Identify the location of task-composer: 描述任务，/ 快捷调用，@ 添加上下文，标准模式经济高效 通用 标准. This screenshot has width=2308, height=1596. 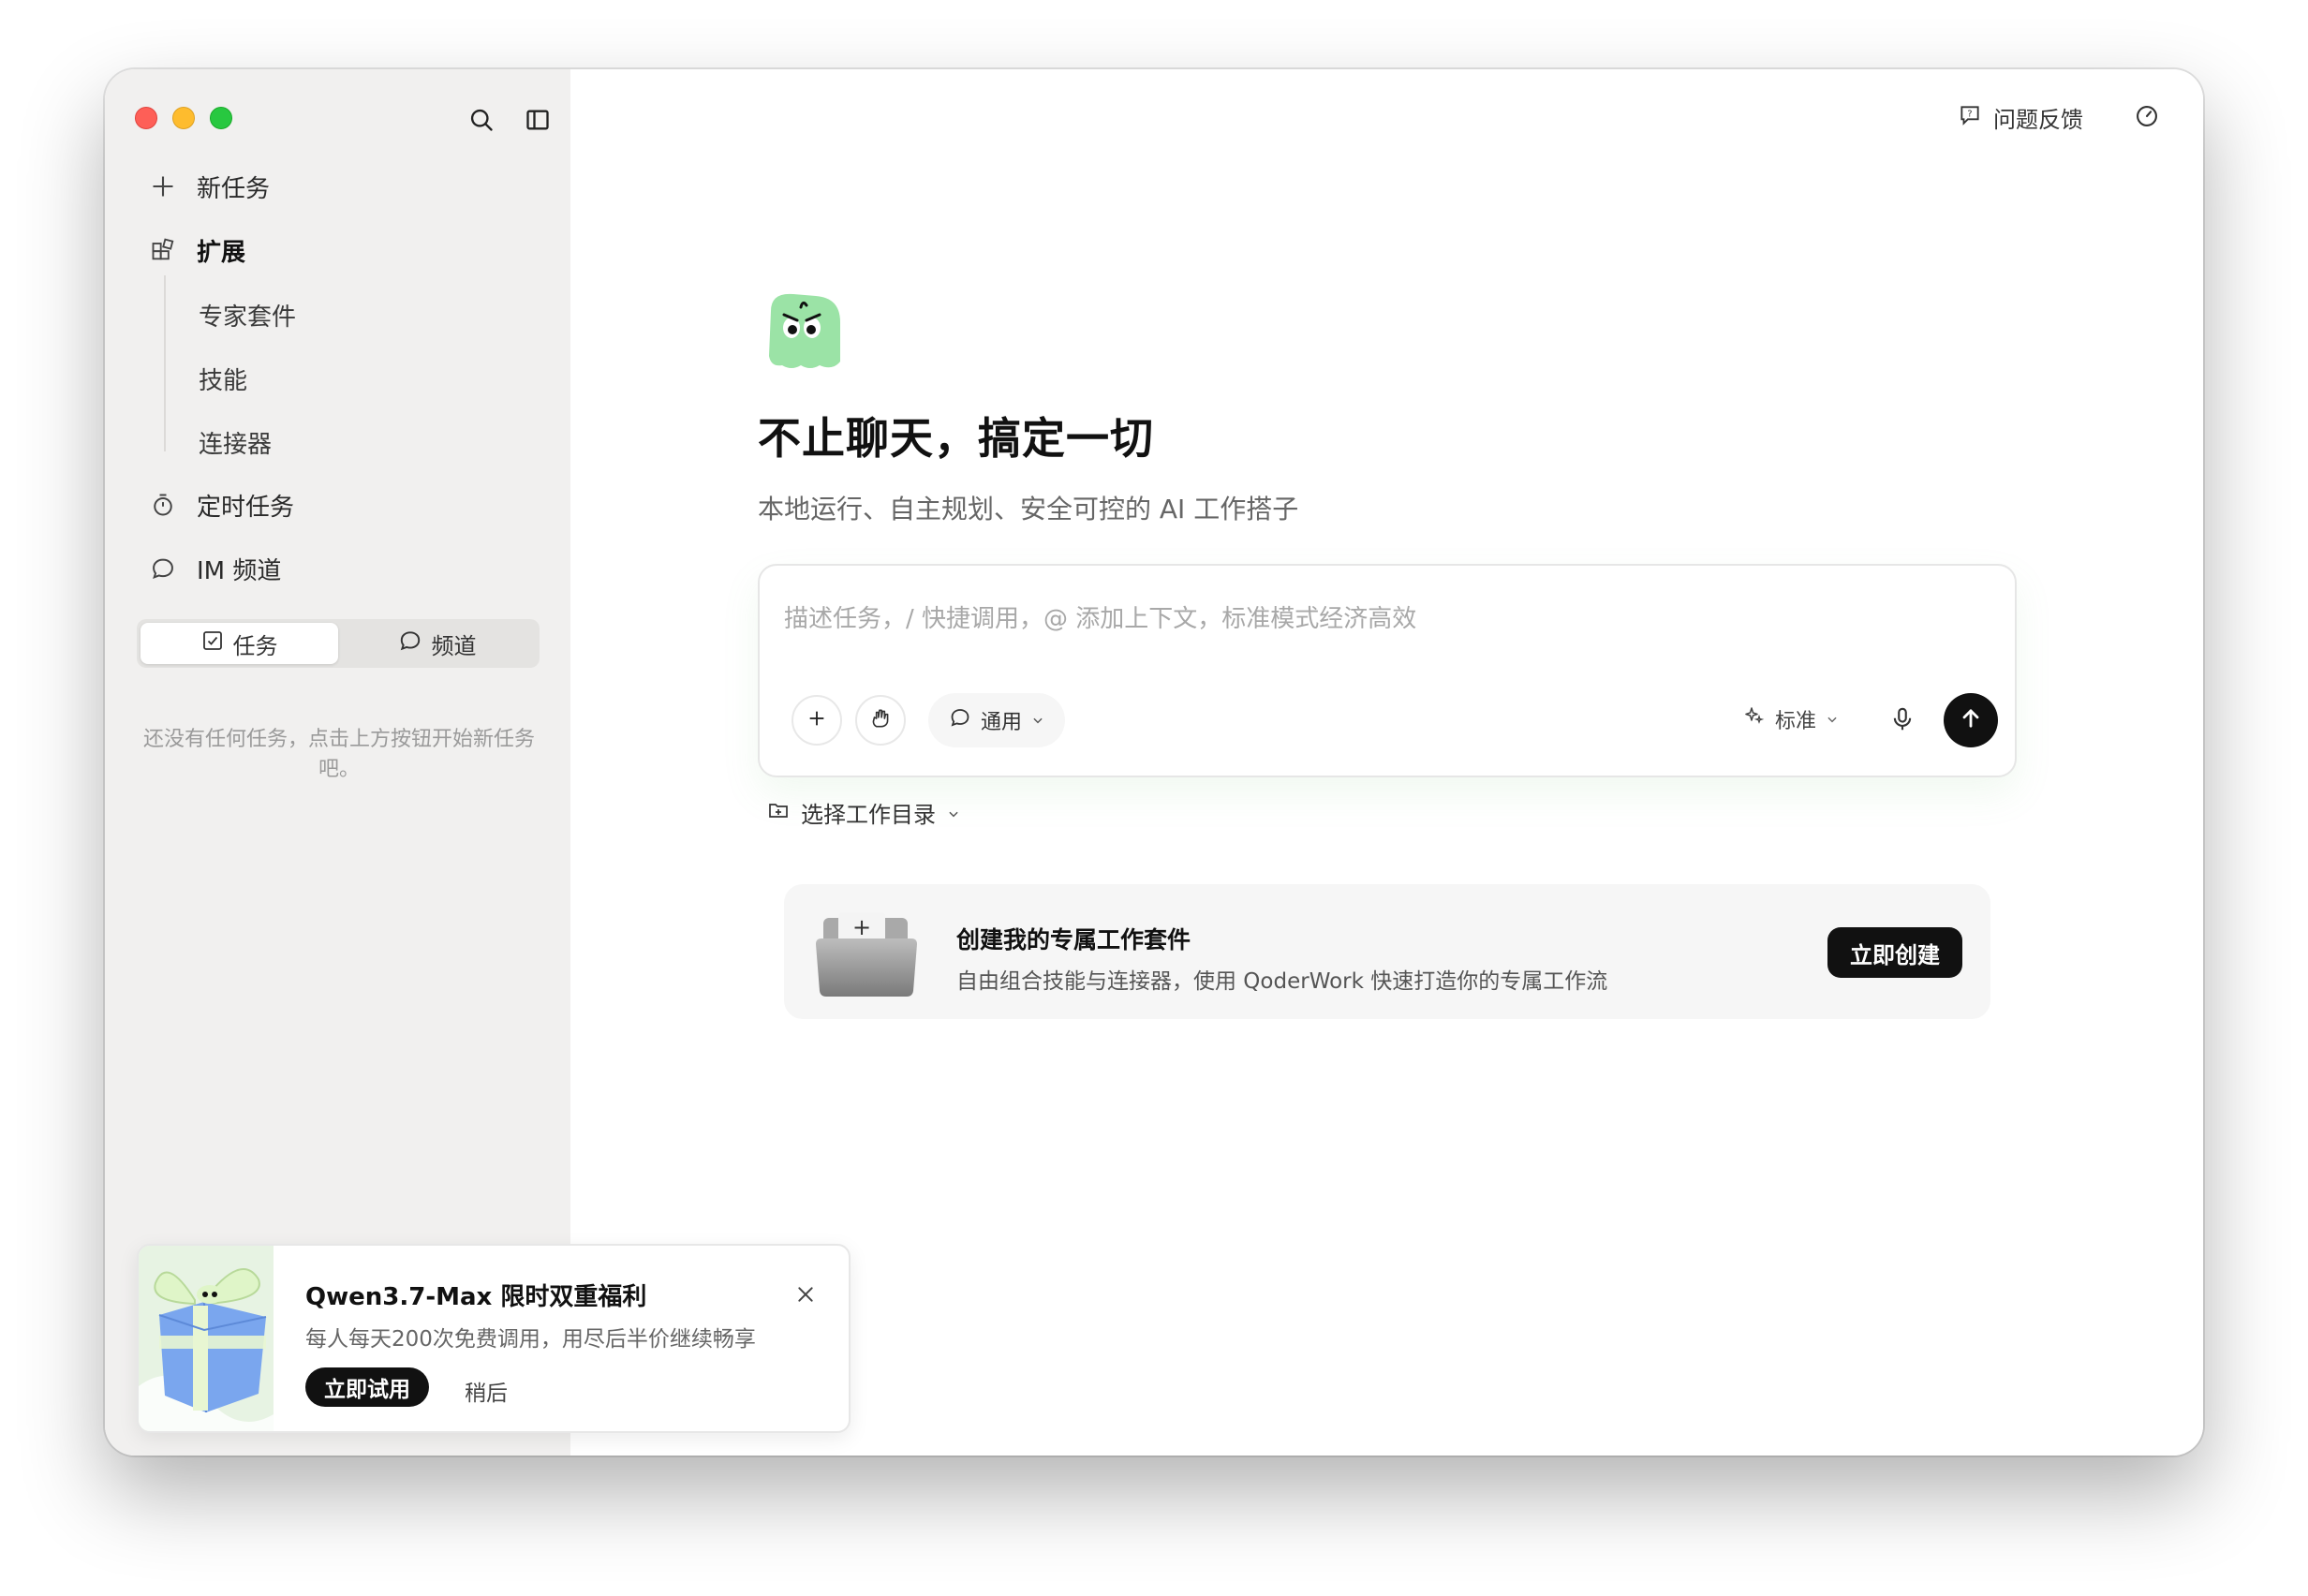
(1388, 670).